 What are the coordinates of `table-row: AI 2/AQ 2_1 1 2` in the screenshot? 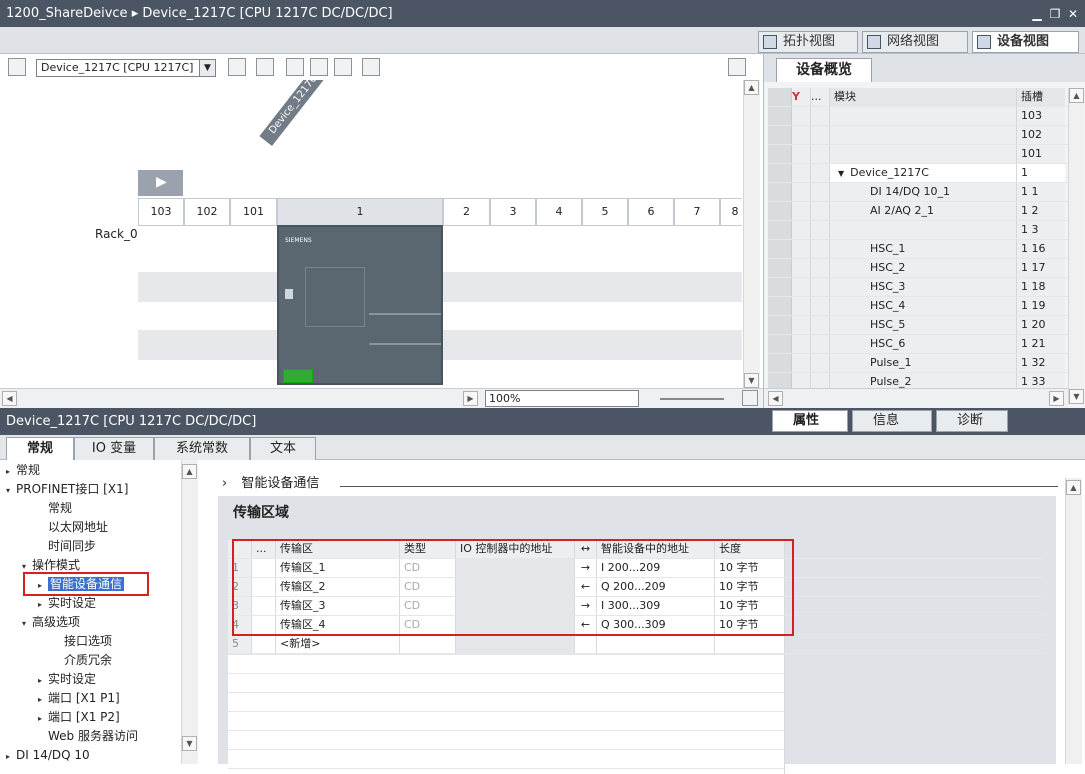 It's located at (918, 211).